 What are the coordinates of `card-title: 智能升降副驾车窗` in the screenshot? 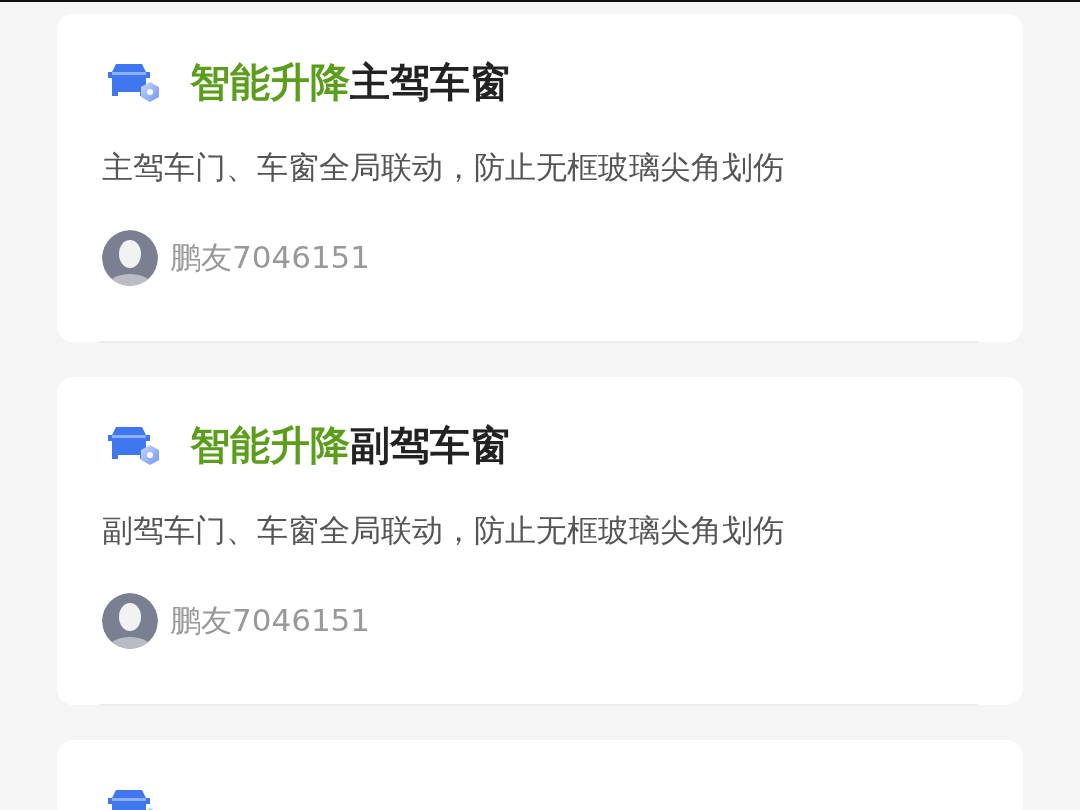 It's located at (350, 445).